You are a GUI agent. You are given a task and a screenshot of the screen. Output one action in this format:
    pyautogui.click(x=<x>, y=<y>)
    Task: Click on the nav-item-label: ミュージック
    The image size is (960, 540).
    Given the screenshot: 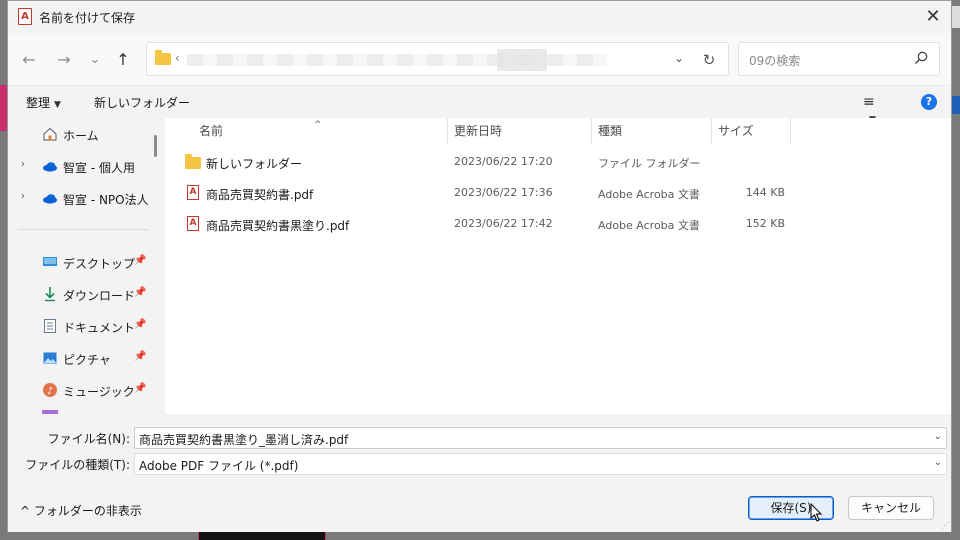 What is the action you would take?
    pyautogui.click(x=99, y=392)
    